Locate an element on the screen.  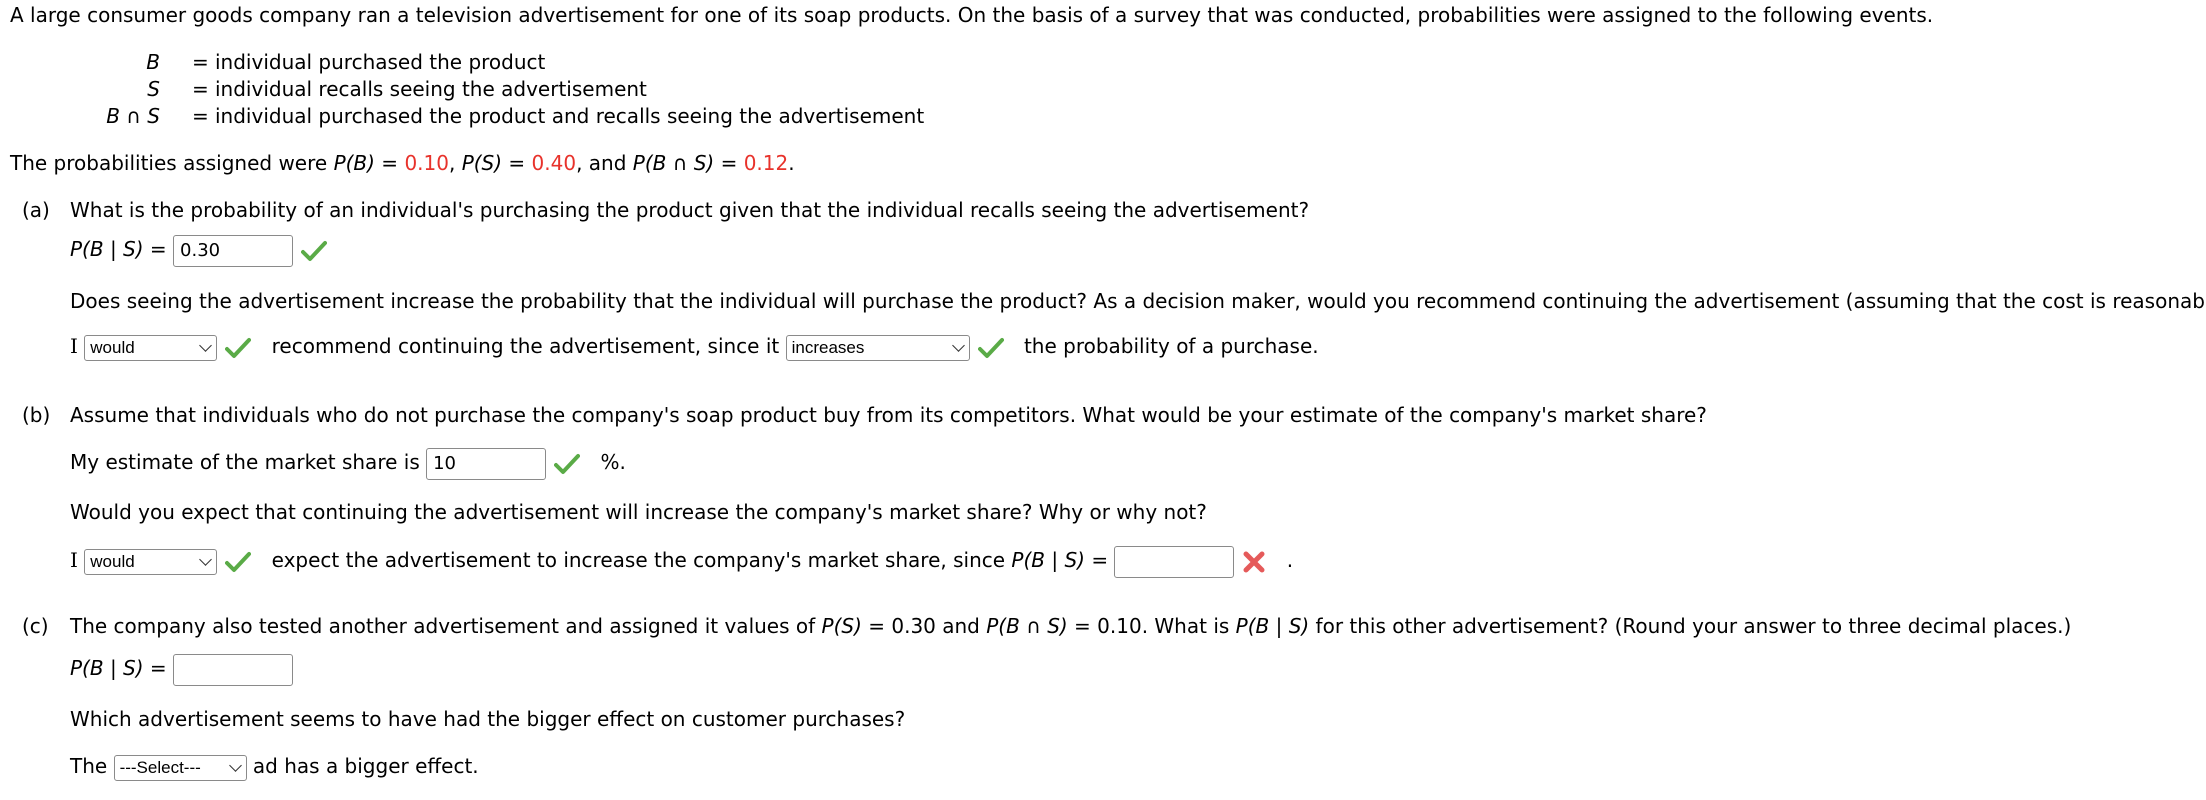
select-value: ---Select--- is located at coordinates (160, 767).